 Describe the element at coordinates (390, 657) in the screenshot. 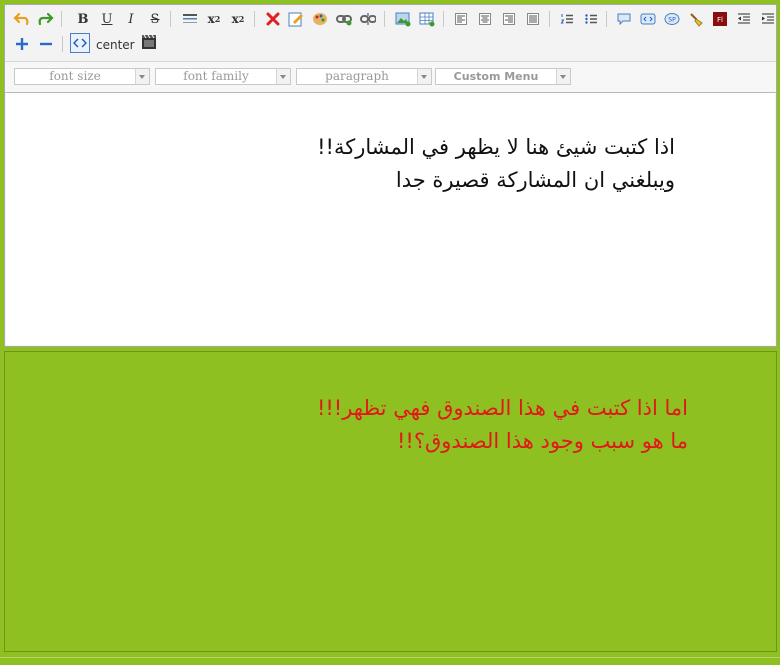

I see `bottom-divider` at that location.